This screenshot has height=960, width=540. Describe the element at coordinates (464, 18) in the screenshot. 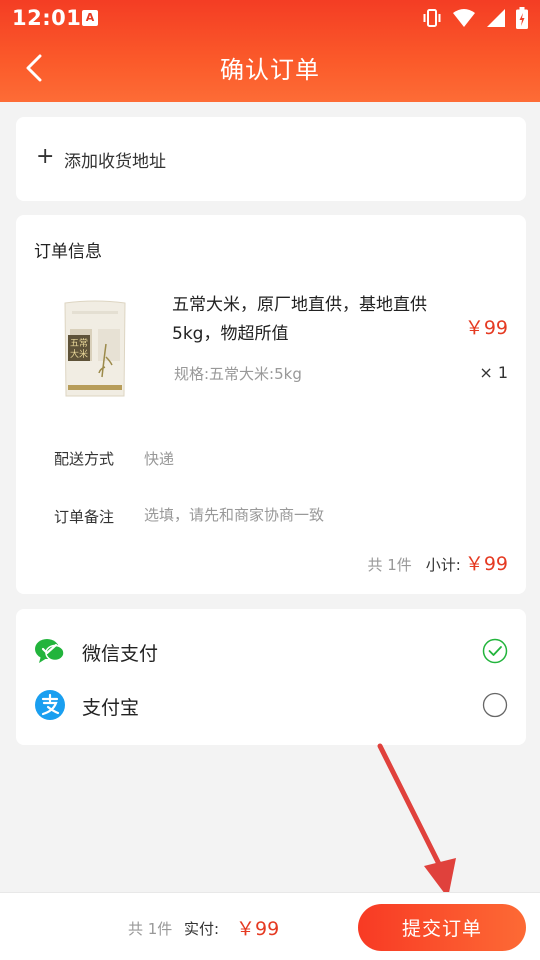

I see `wifi-icon` at that location.